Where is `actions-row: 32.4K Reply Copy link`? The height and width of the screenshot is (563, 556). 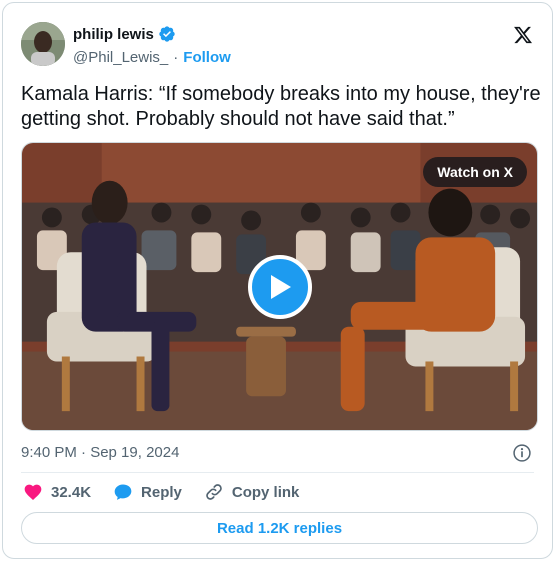
actions-row: 32.4K Reply Copy link is located at coordinates (172, 492).